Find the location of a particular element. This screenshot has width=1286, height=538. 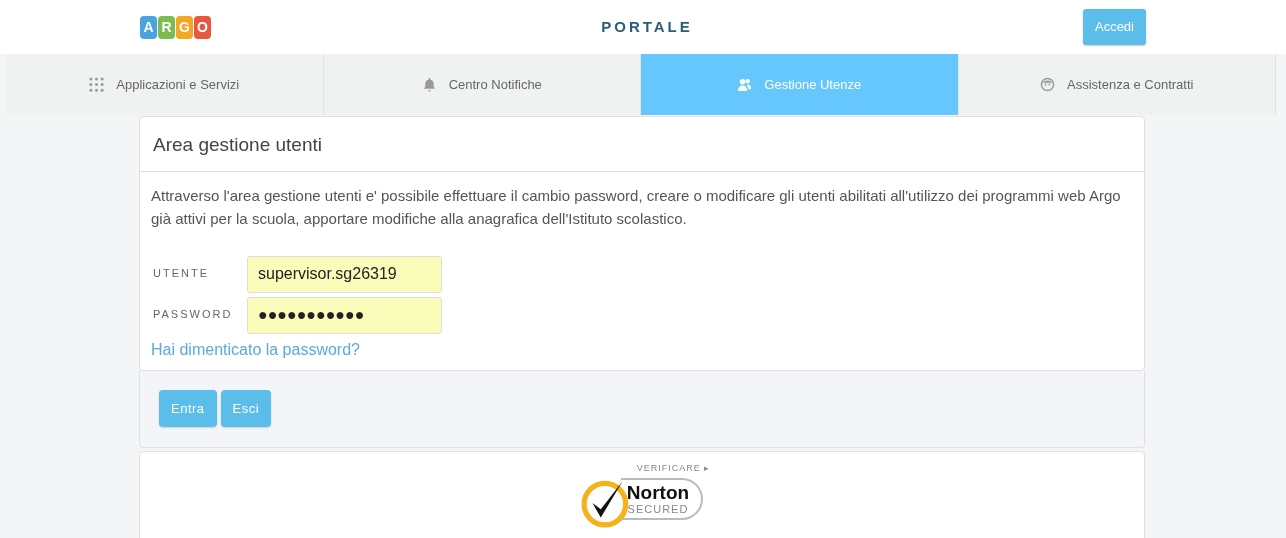

face-icon is located at coordinates (1047, 84).